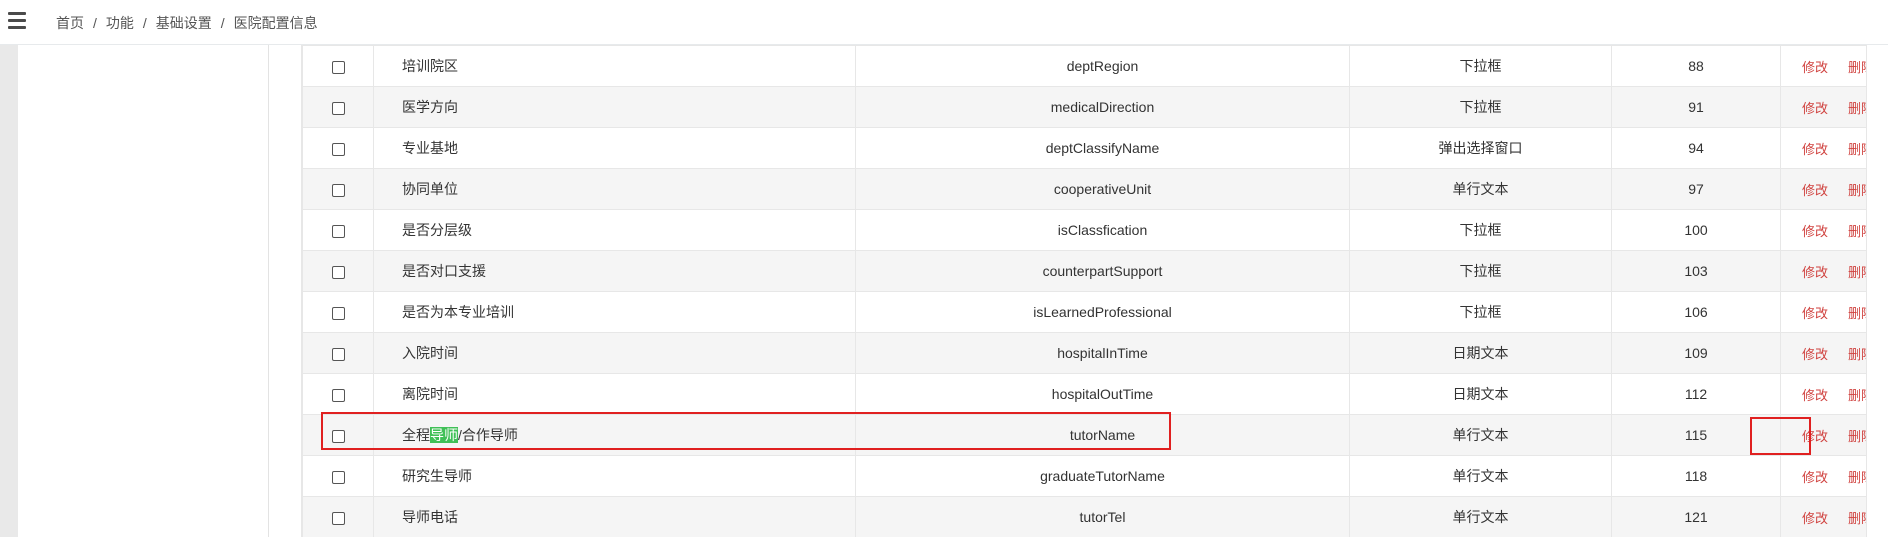 The image size is (1888, 537). What do you see at coordinates (488, 435) in the screenshot?
I see `name-suffix: /合作导师` at bounding box center [488, 435].